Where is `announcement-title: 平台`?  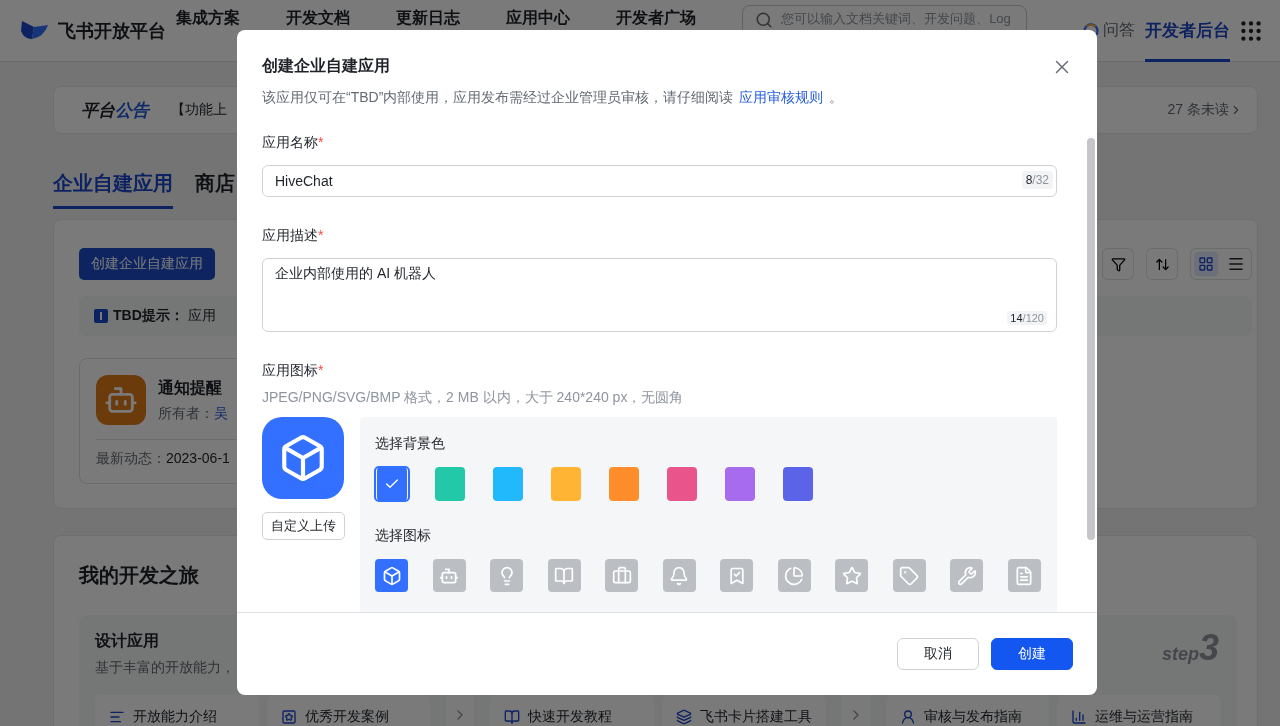
announcement-title: 平台 is located at coordinates (98, 110).